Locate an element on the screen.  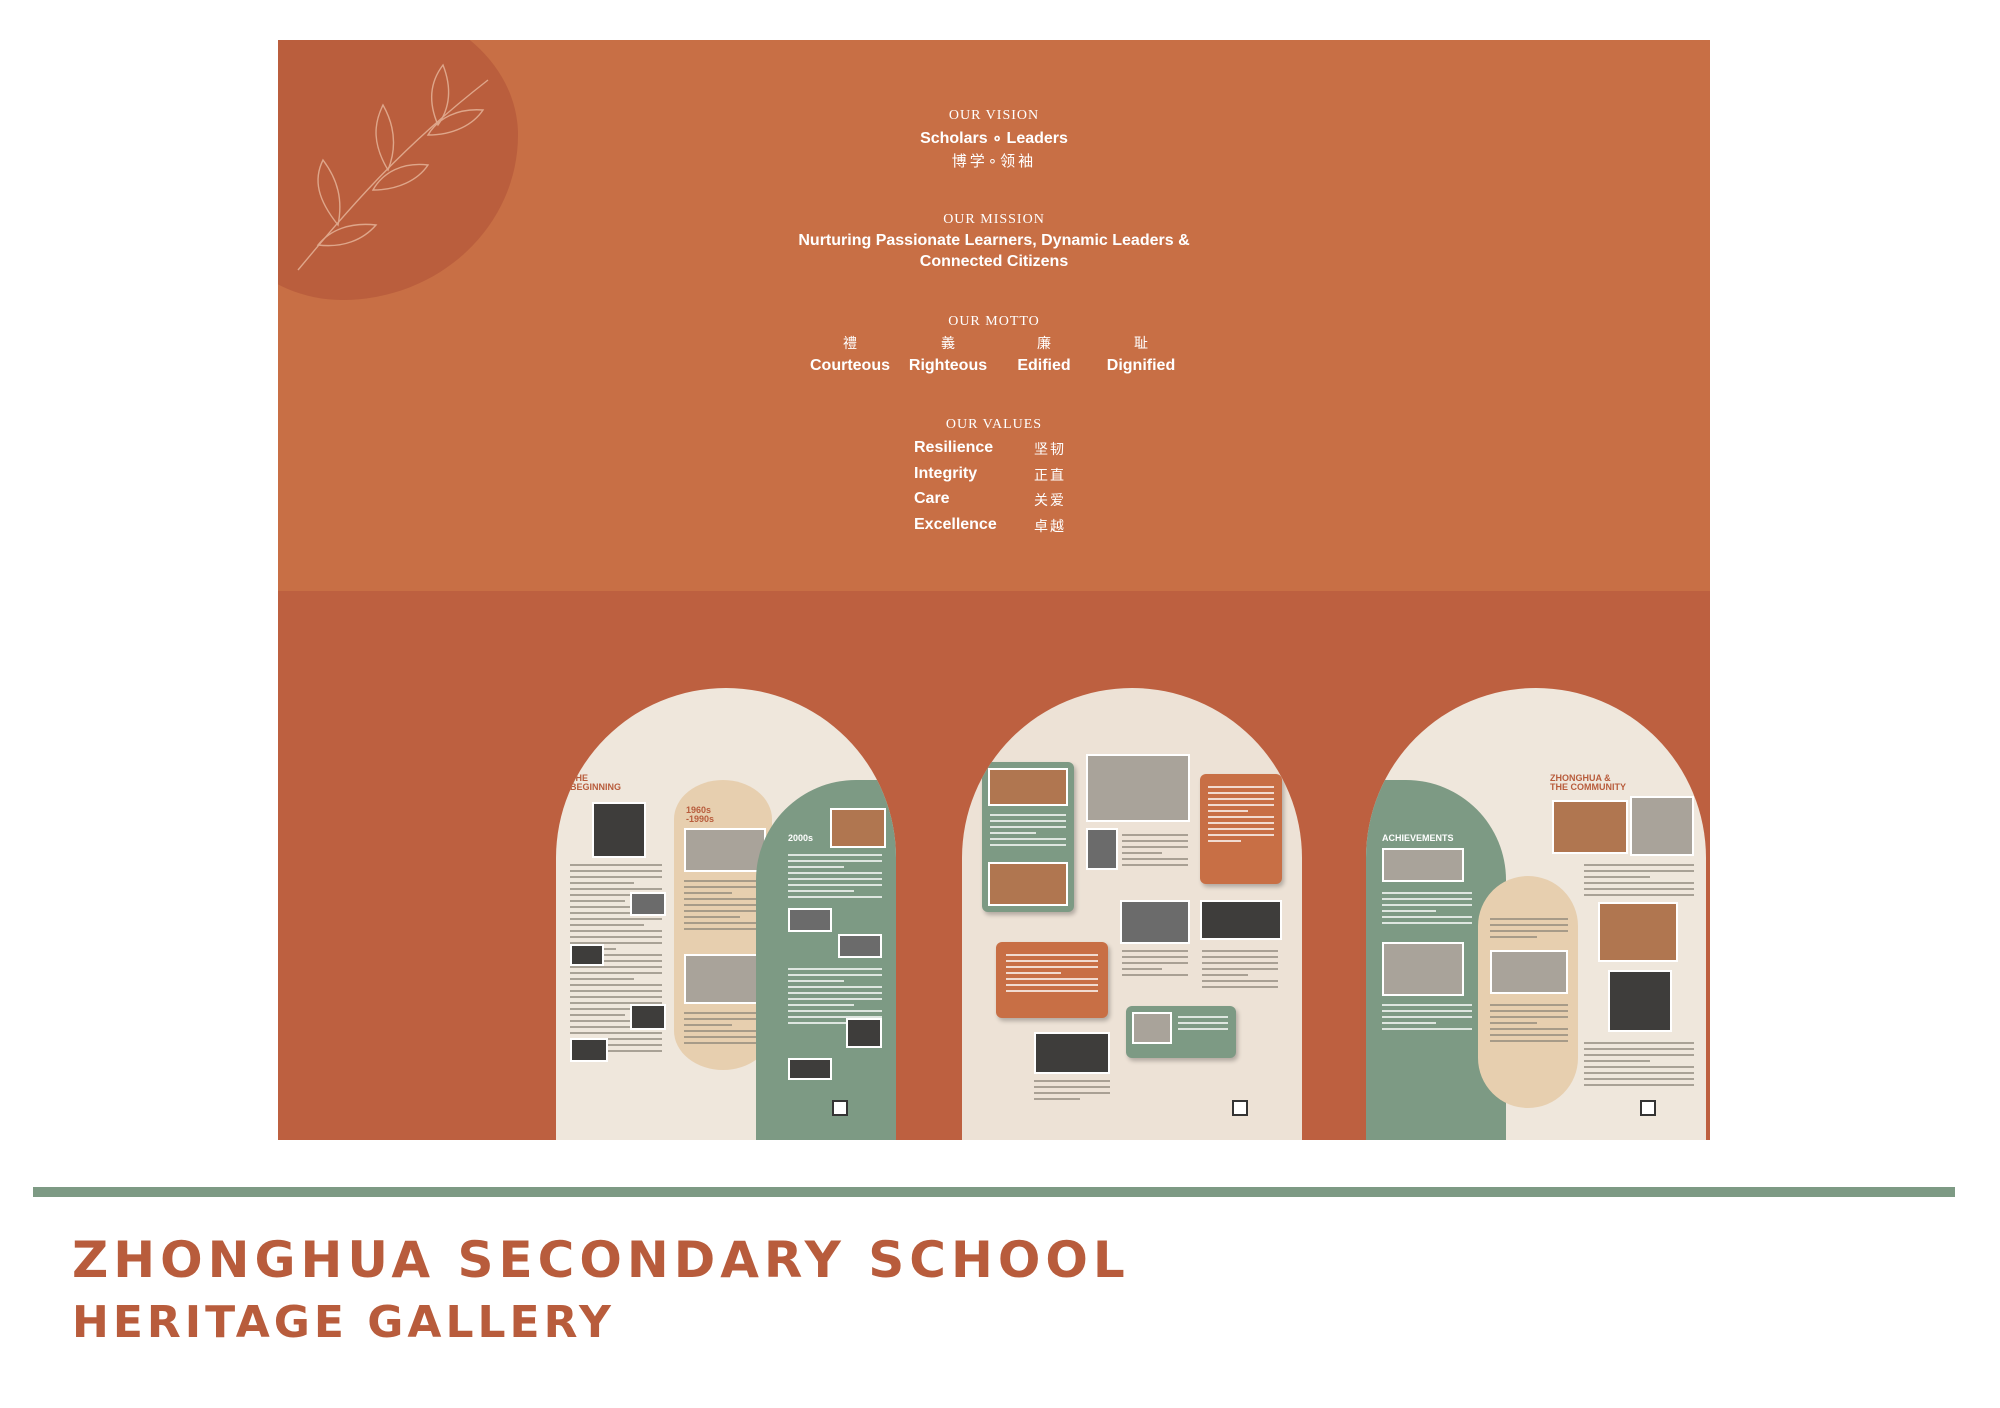
value-zh: 关爱 is located at coordinates (1050, 501).